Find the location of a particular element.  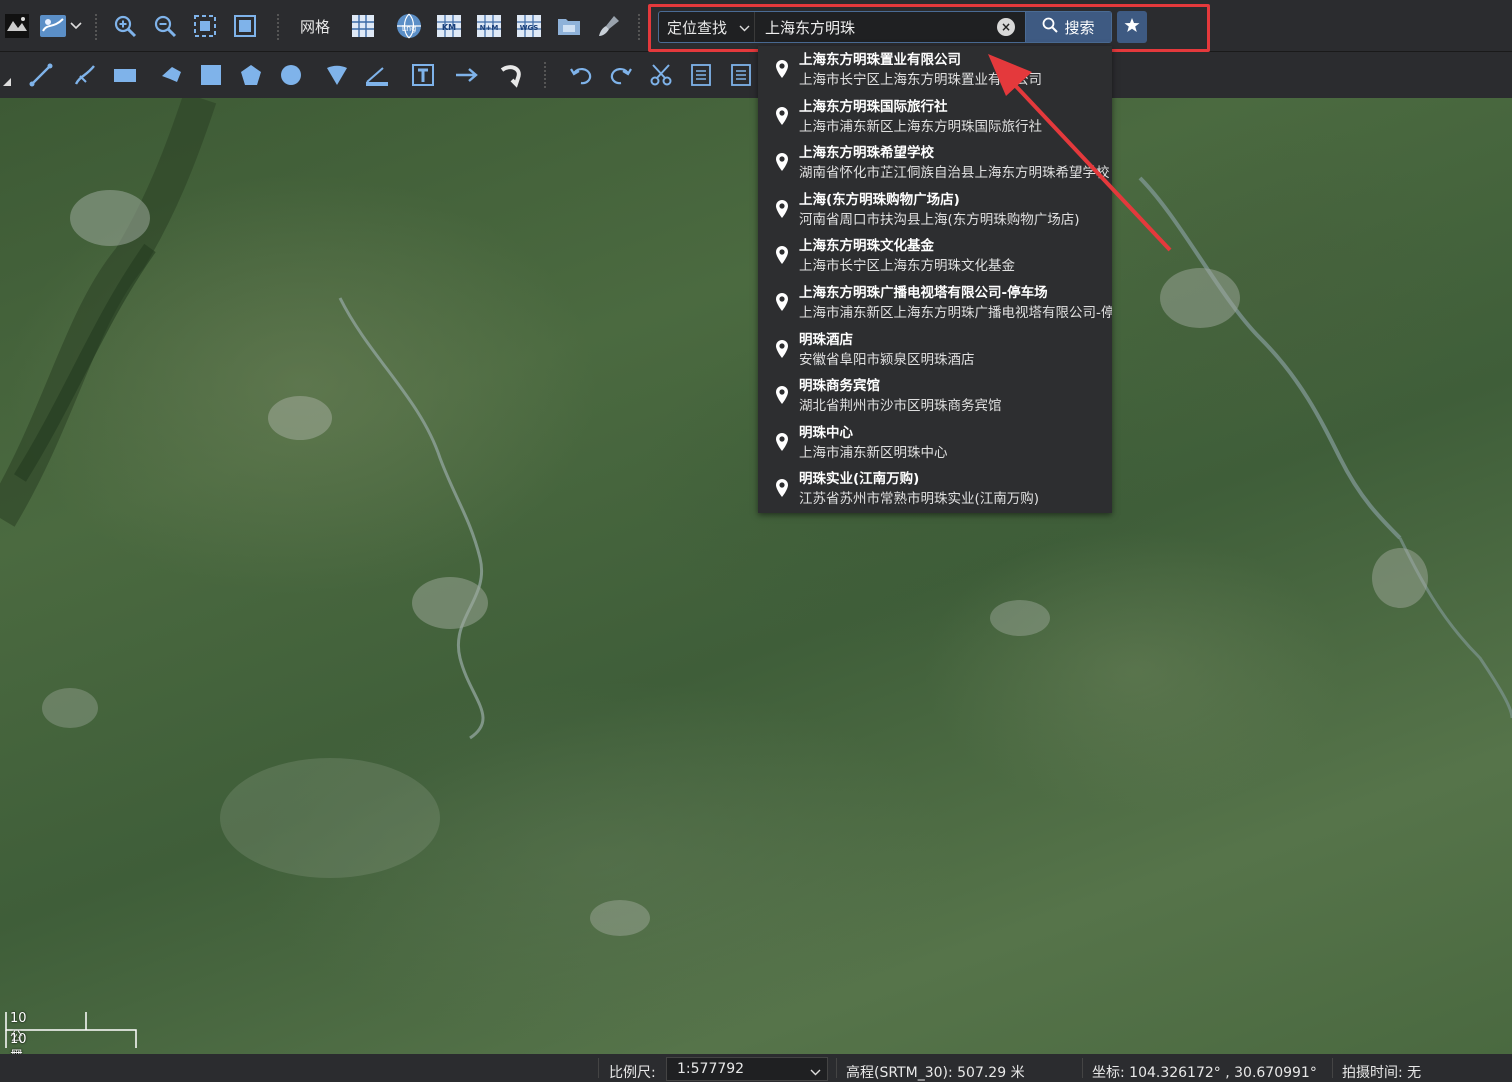

grid-label: 网格 is located at coordinates (315, 26).